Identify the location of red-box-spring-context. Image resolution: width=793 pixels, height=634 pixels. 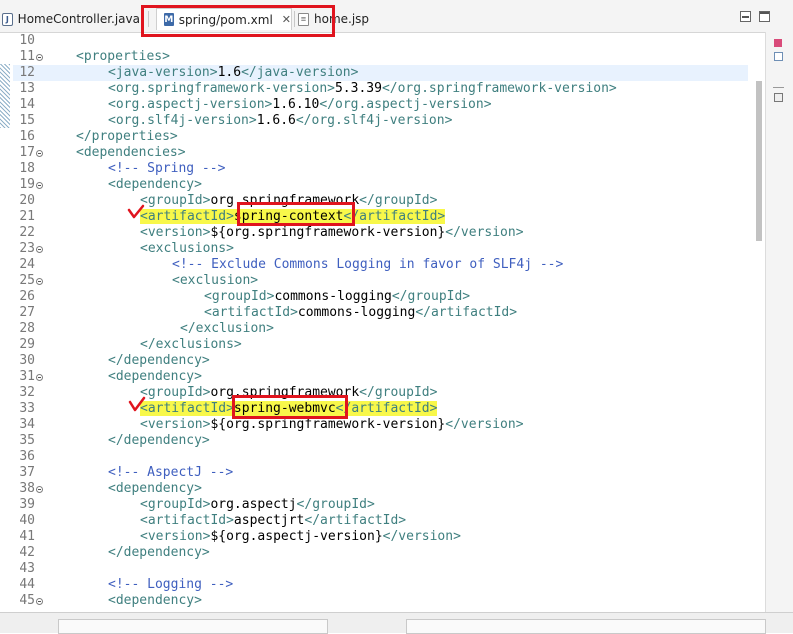
(296, 214).